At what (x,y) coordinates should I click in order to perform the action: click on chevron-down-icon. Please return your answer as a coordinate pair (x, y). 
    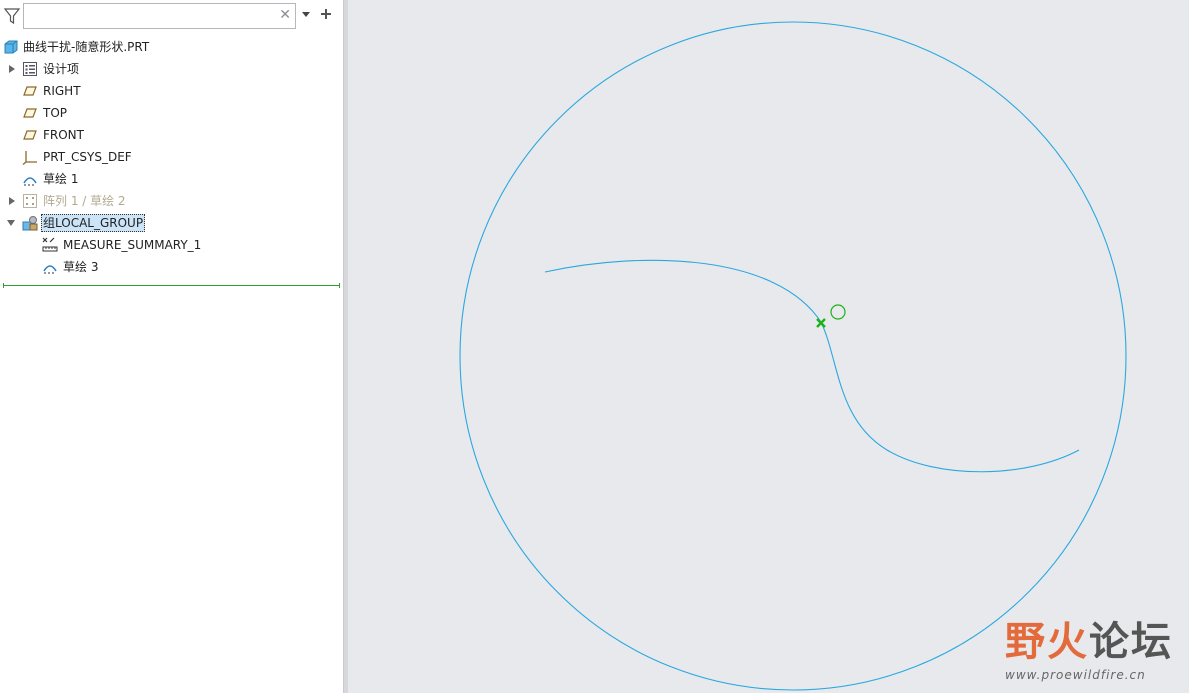
    Looking at the image, I should click on (306, 14).